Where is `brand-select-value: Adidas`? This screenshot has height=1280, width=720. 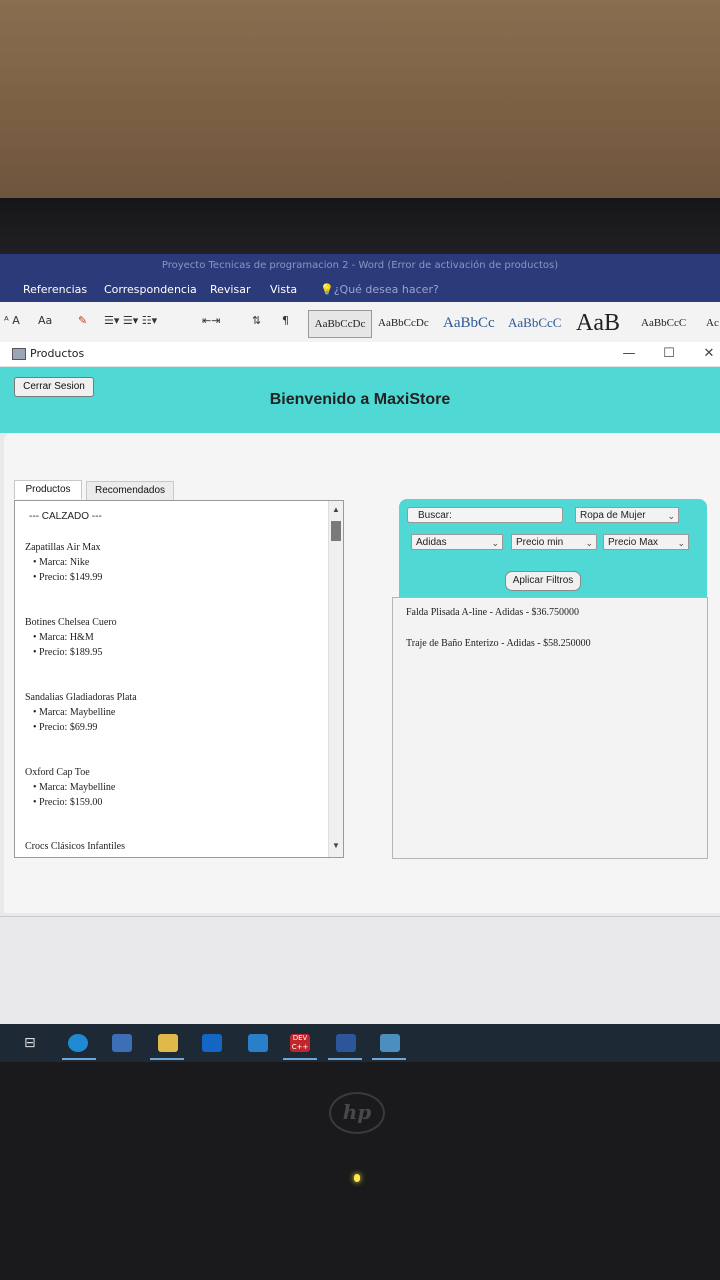
brand-select-value: Adidas is located at coordinates (431, 542).